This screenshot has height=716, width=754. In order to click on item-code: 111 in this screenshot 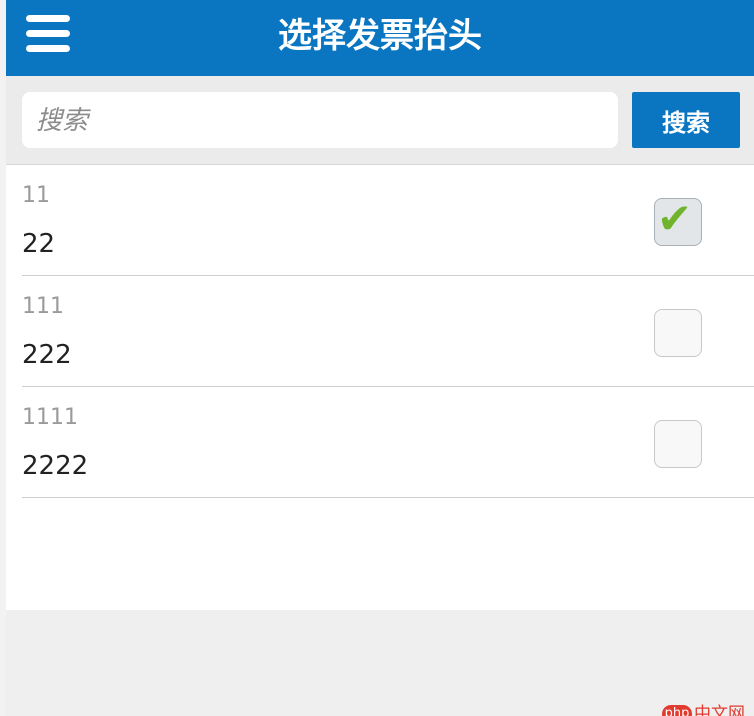, I will do `click(43, 306)`.